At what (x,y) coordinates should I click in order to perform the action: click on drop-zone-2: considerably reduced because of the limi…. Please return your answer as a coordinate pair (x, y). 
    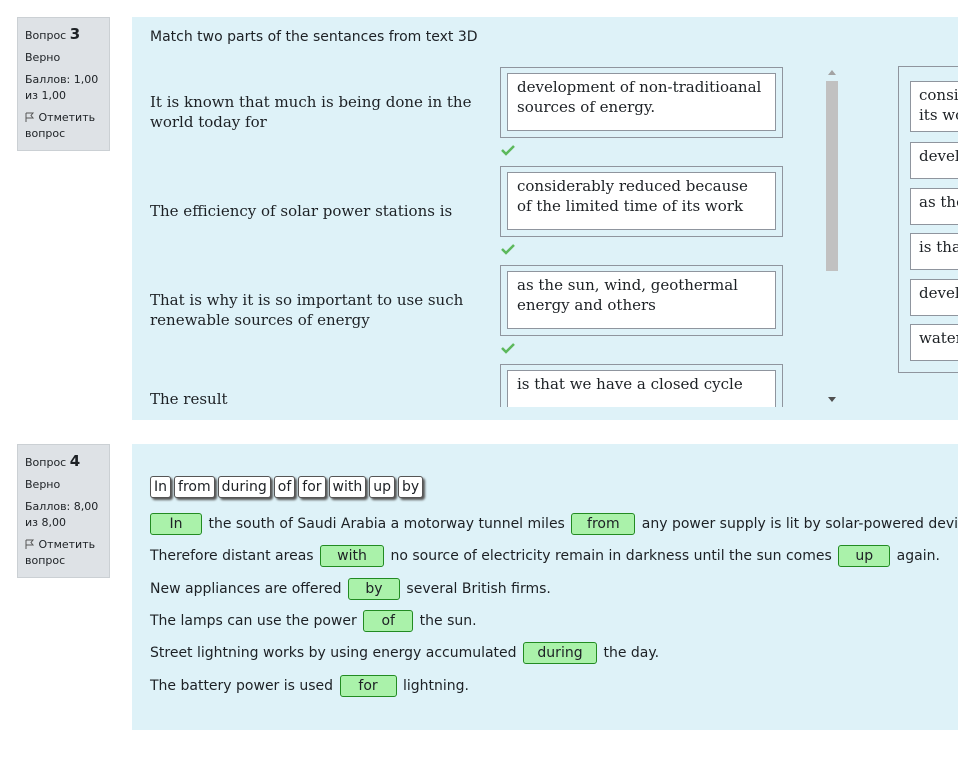
    Looking at the image, I should click on (641, 201).